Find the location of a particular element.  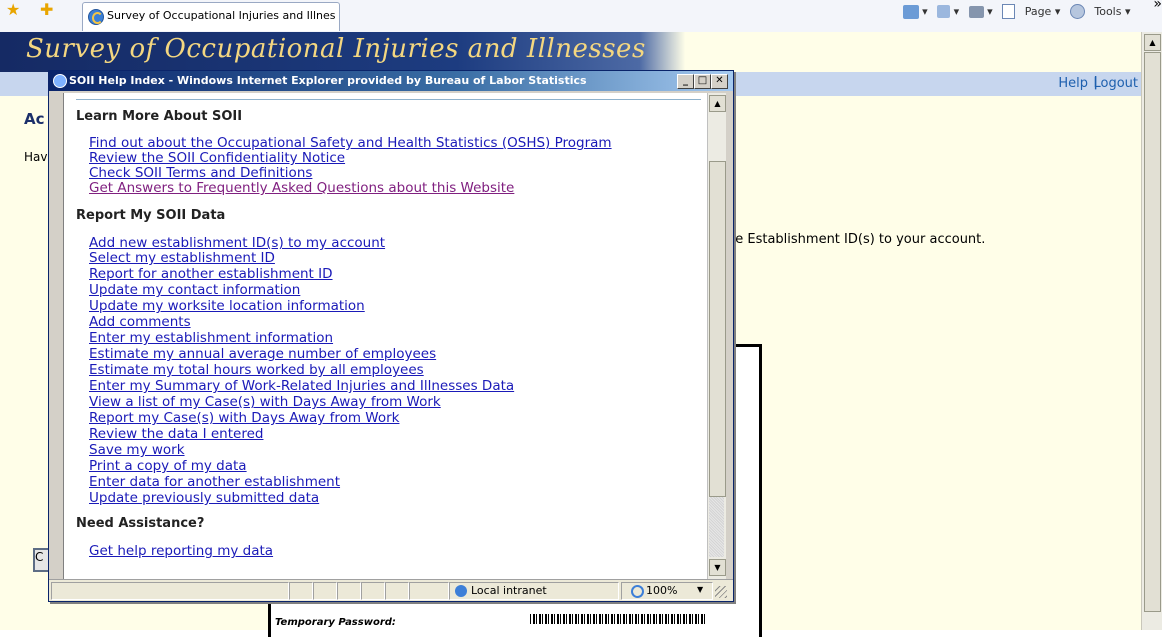

section-title-learn-more: Learn More About SOII is located at coordinates (159, 116).